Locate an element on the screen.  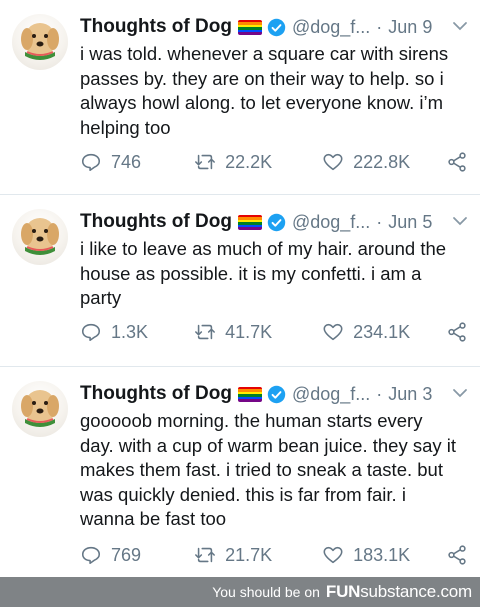
reply-count: 1.3K is located at coordinates (130, 331).